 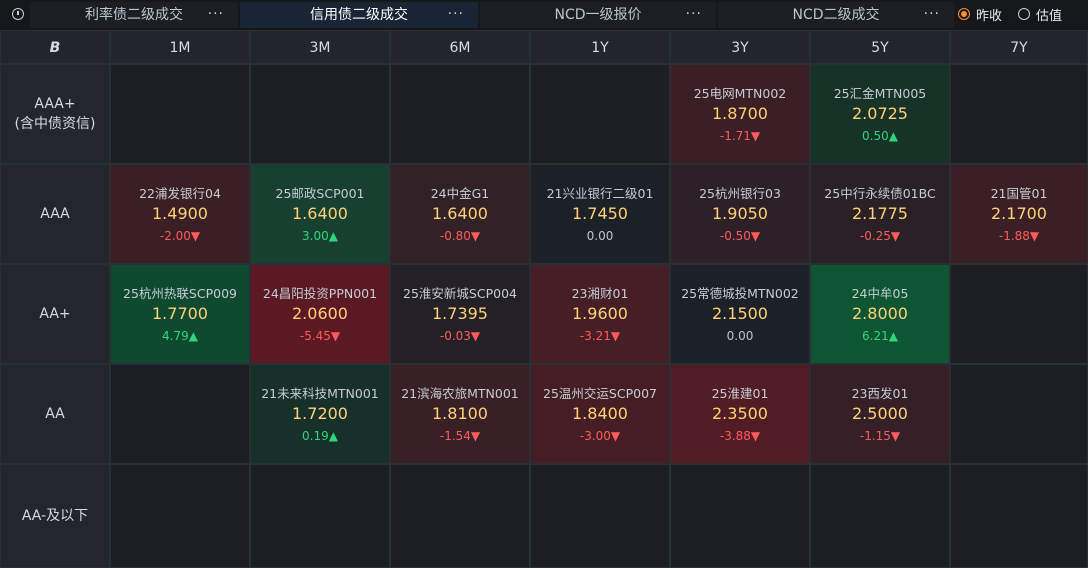 I want to click on radio-selected-icon, so click(x=964, y=14).